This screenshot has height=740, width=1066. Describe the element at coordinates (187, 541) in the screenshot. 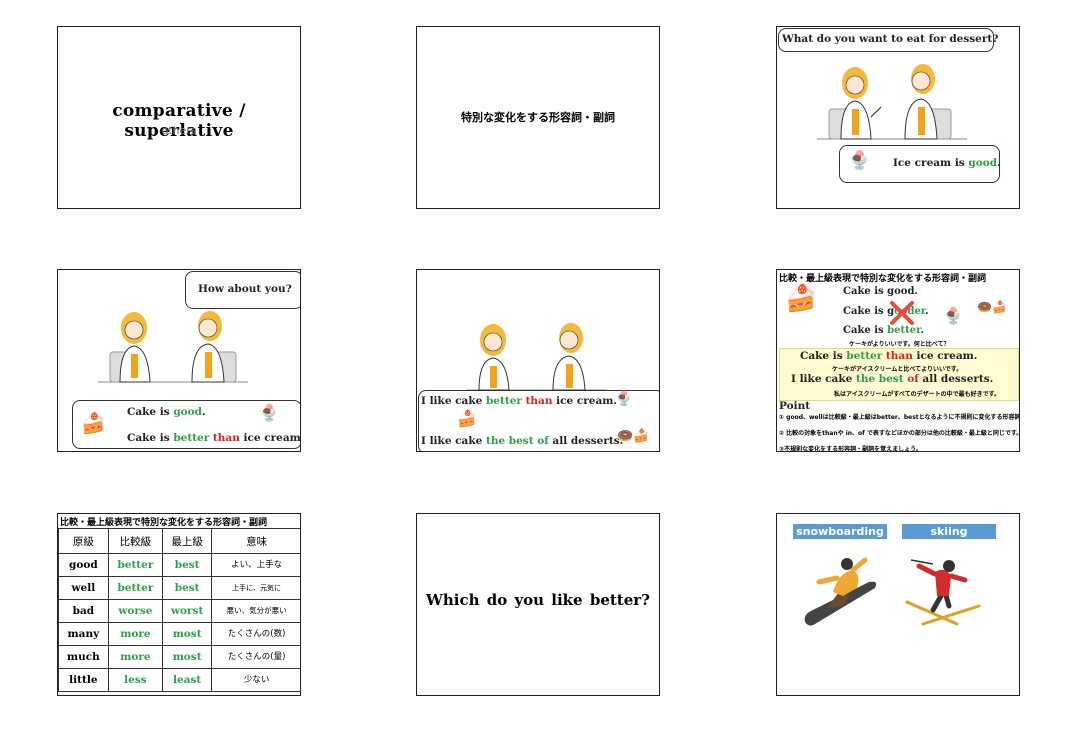

I see `header-cell: 最上級` at that location.